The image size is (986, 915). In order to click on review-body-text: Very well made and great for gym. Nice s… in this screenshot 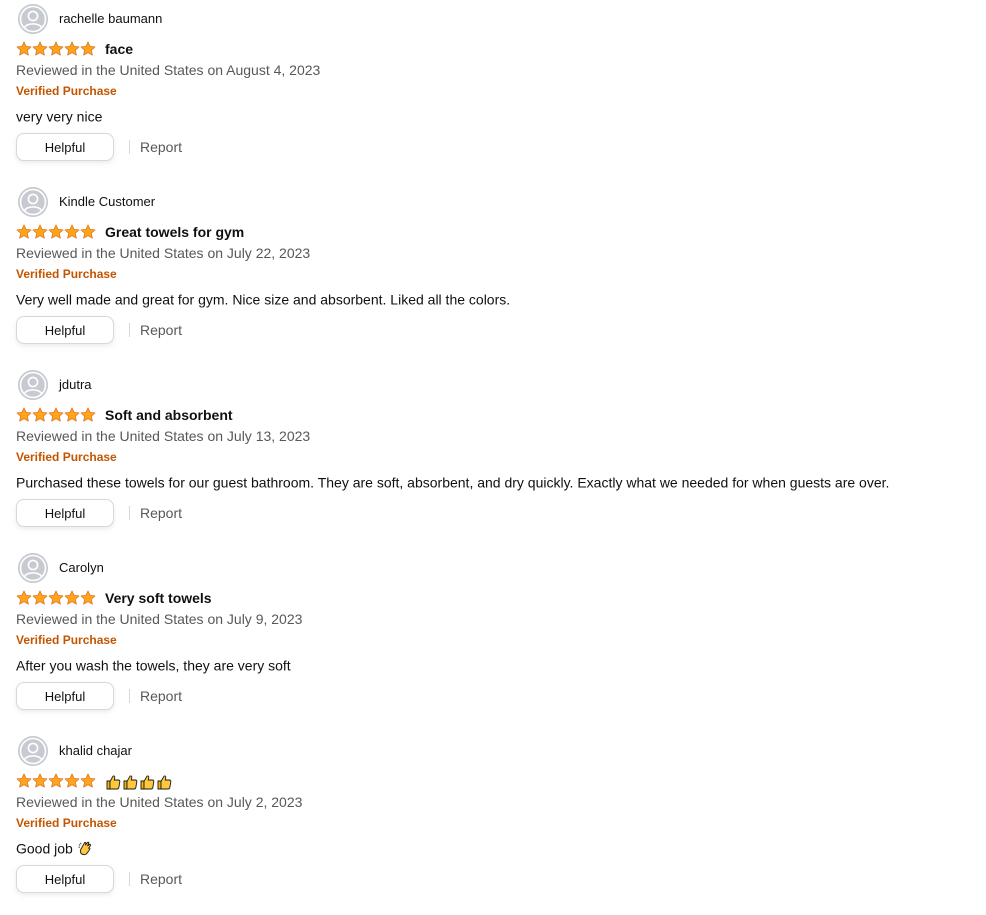, I will do `click(263, 299)`.